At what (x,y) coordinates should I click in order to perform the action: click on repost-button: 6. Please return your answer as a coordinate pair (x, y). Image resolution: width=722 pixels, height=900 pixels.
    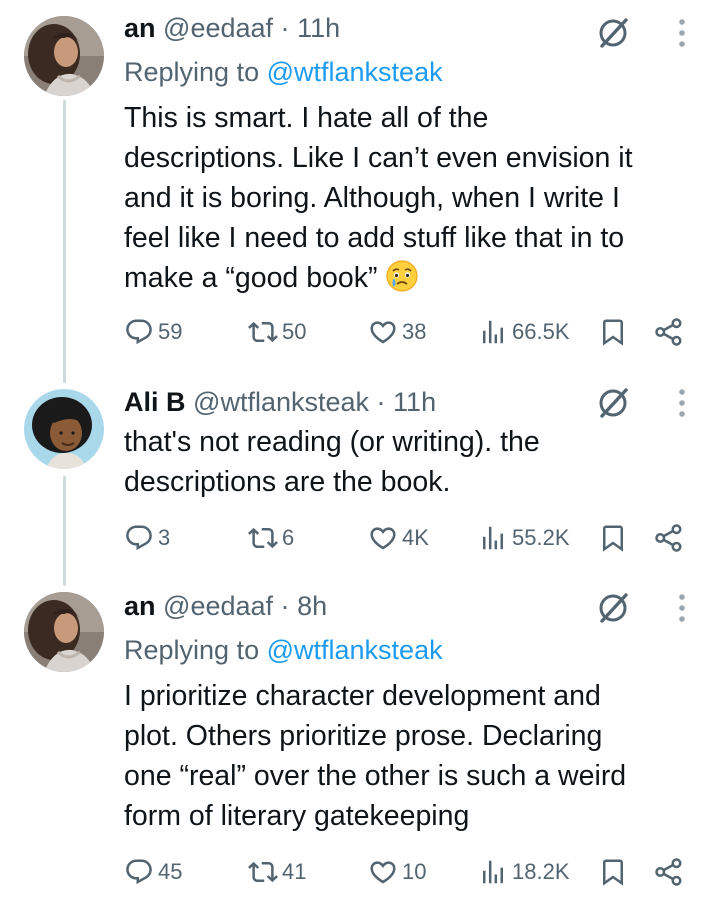
    Looking at the image, I should click on (271, 538).